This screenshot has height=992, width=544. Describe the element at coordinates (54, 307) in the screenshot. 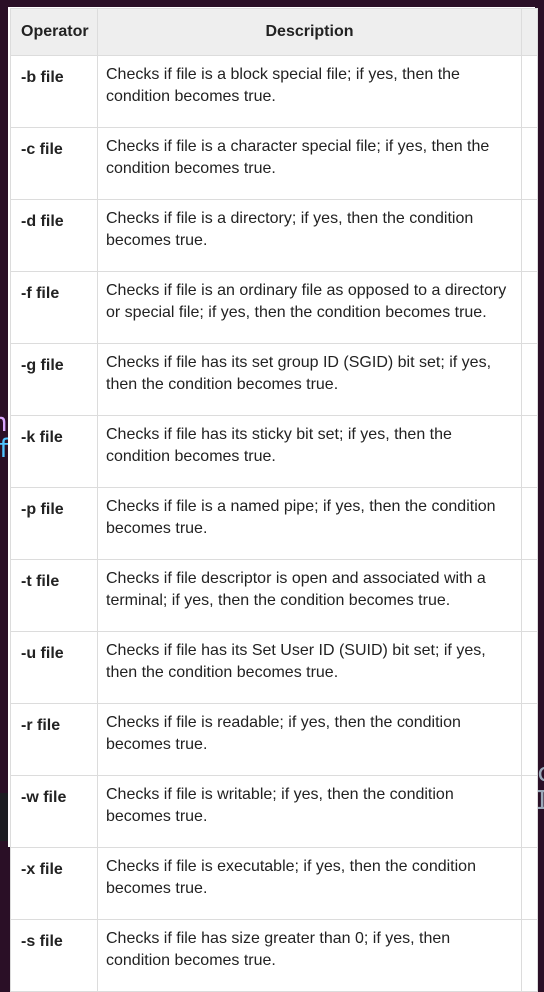

I see `operator-cell: -f file` at that location.